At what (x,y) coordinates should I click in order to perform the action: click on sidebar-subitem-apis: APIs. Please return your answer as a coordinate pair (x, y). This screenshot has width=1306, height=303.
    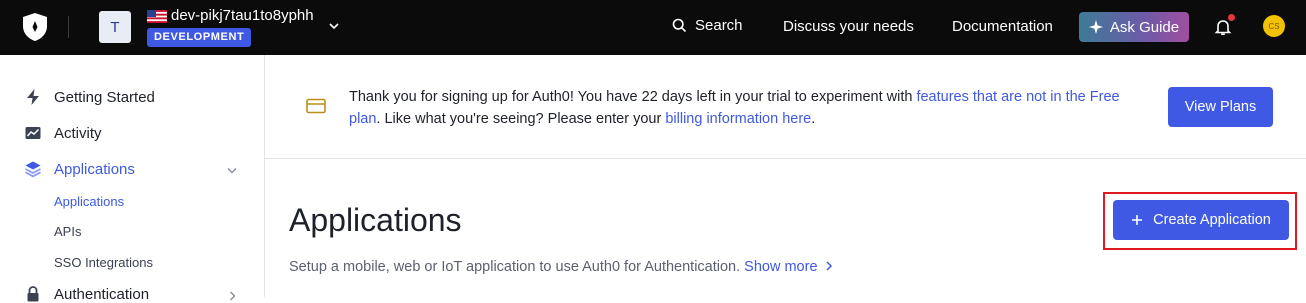
    Looking at the image, I should click on (67, 231).